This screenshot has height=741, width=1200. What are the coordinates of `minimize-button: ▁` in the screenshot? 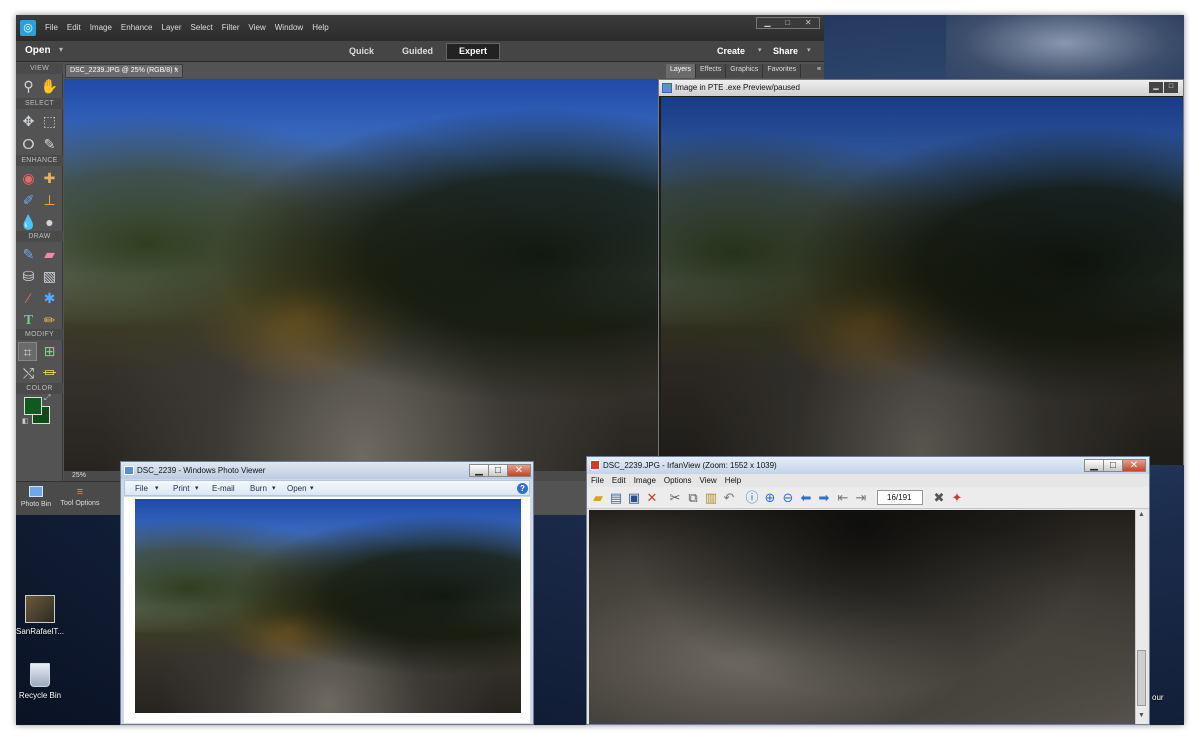 It's located at (767, 23).